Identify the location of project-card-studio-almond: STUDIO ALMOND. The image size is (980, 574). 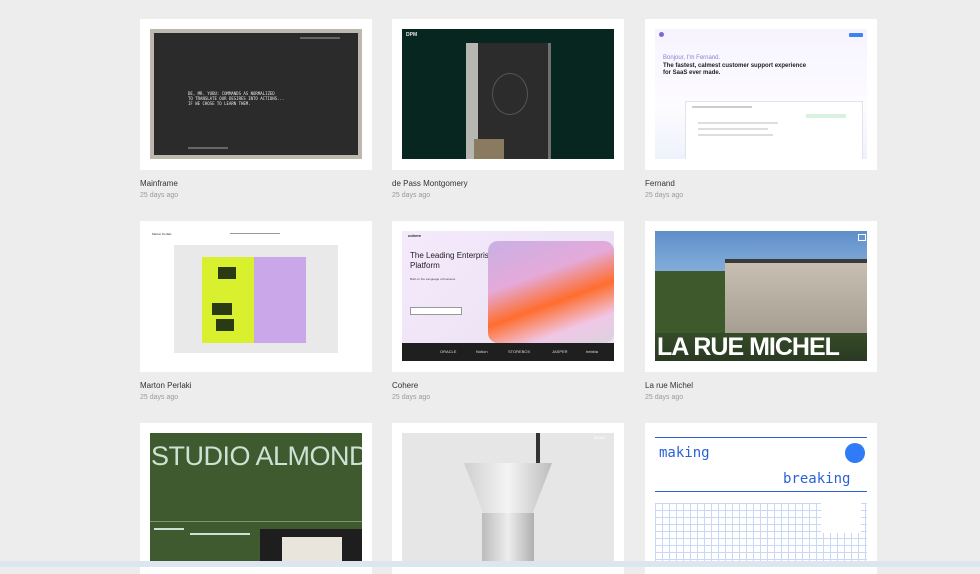
(256, 498).